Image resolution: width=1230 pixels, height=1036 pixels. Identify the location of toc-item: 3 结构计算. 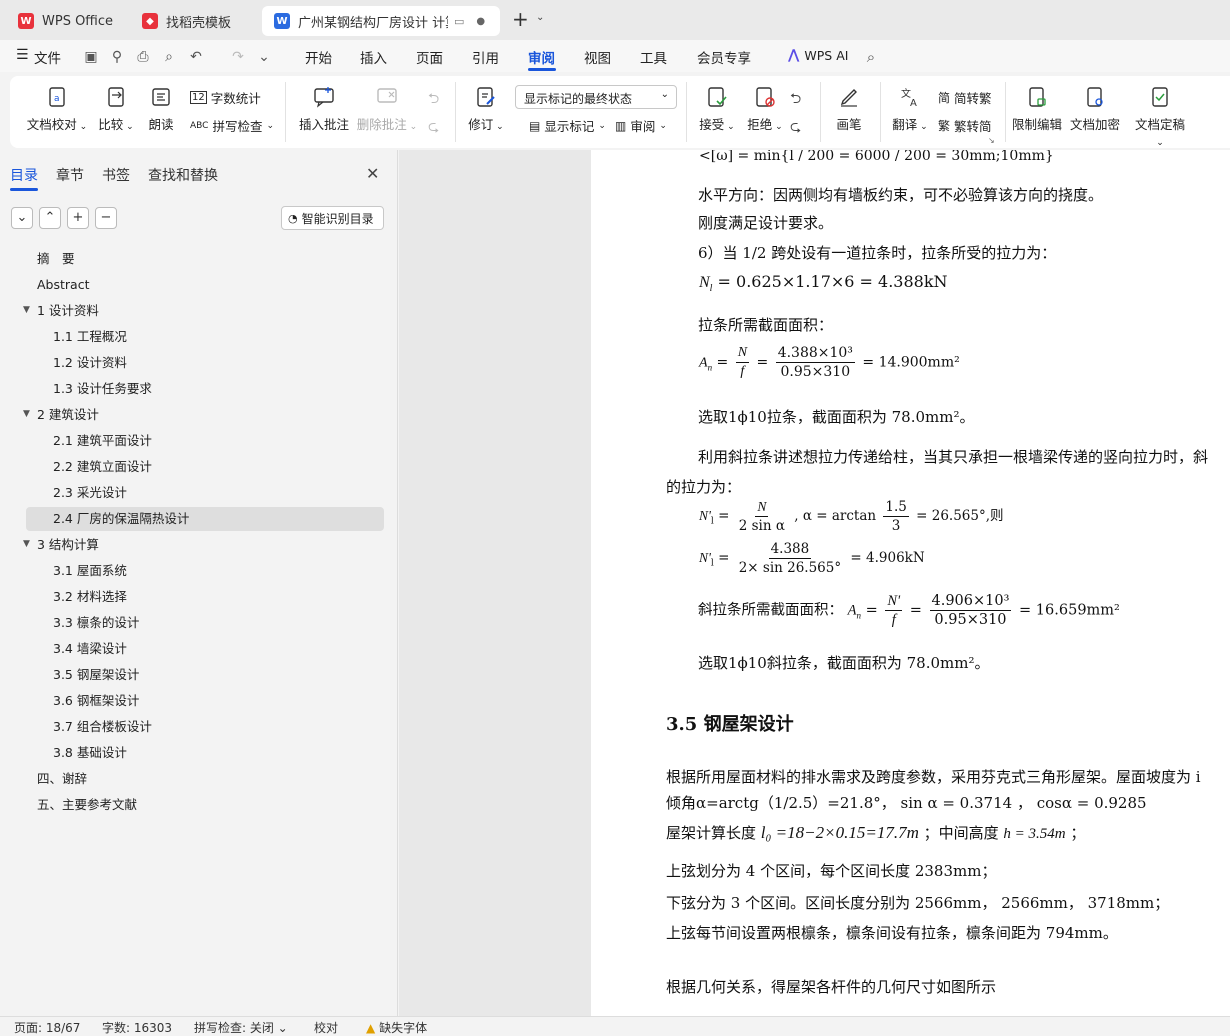
(68, 545).